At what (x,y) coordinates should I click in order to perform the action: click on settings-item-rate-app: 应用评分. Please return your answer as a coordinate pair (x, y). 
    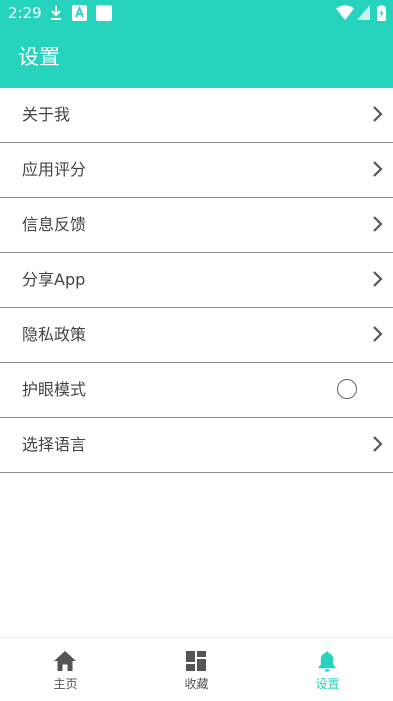
    Looking at the image, I should click on (196, 170).